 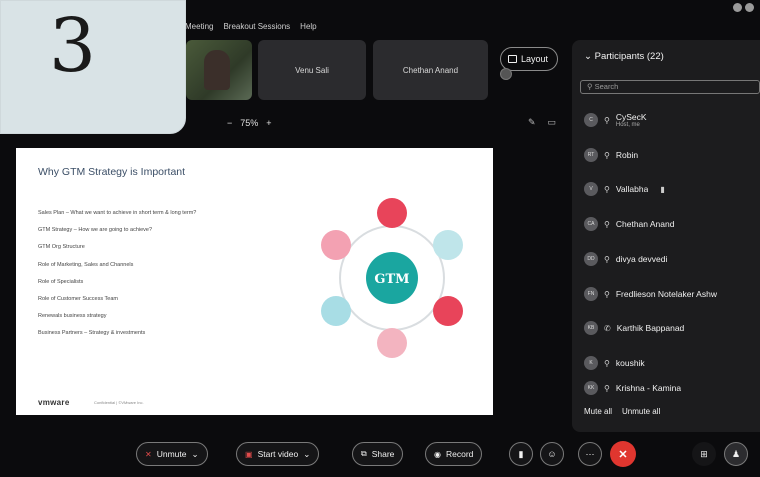 I want to click on participant-video, so click(x=217, y=70).